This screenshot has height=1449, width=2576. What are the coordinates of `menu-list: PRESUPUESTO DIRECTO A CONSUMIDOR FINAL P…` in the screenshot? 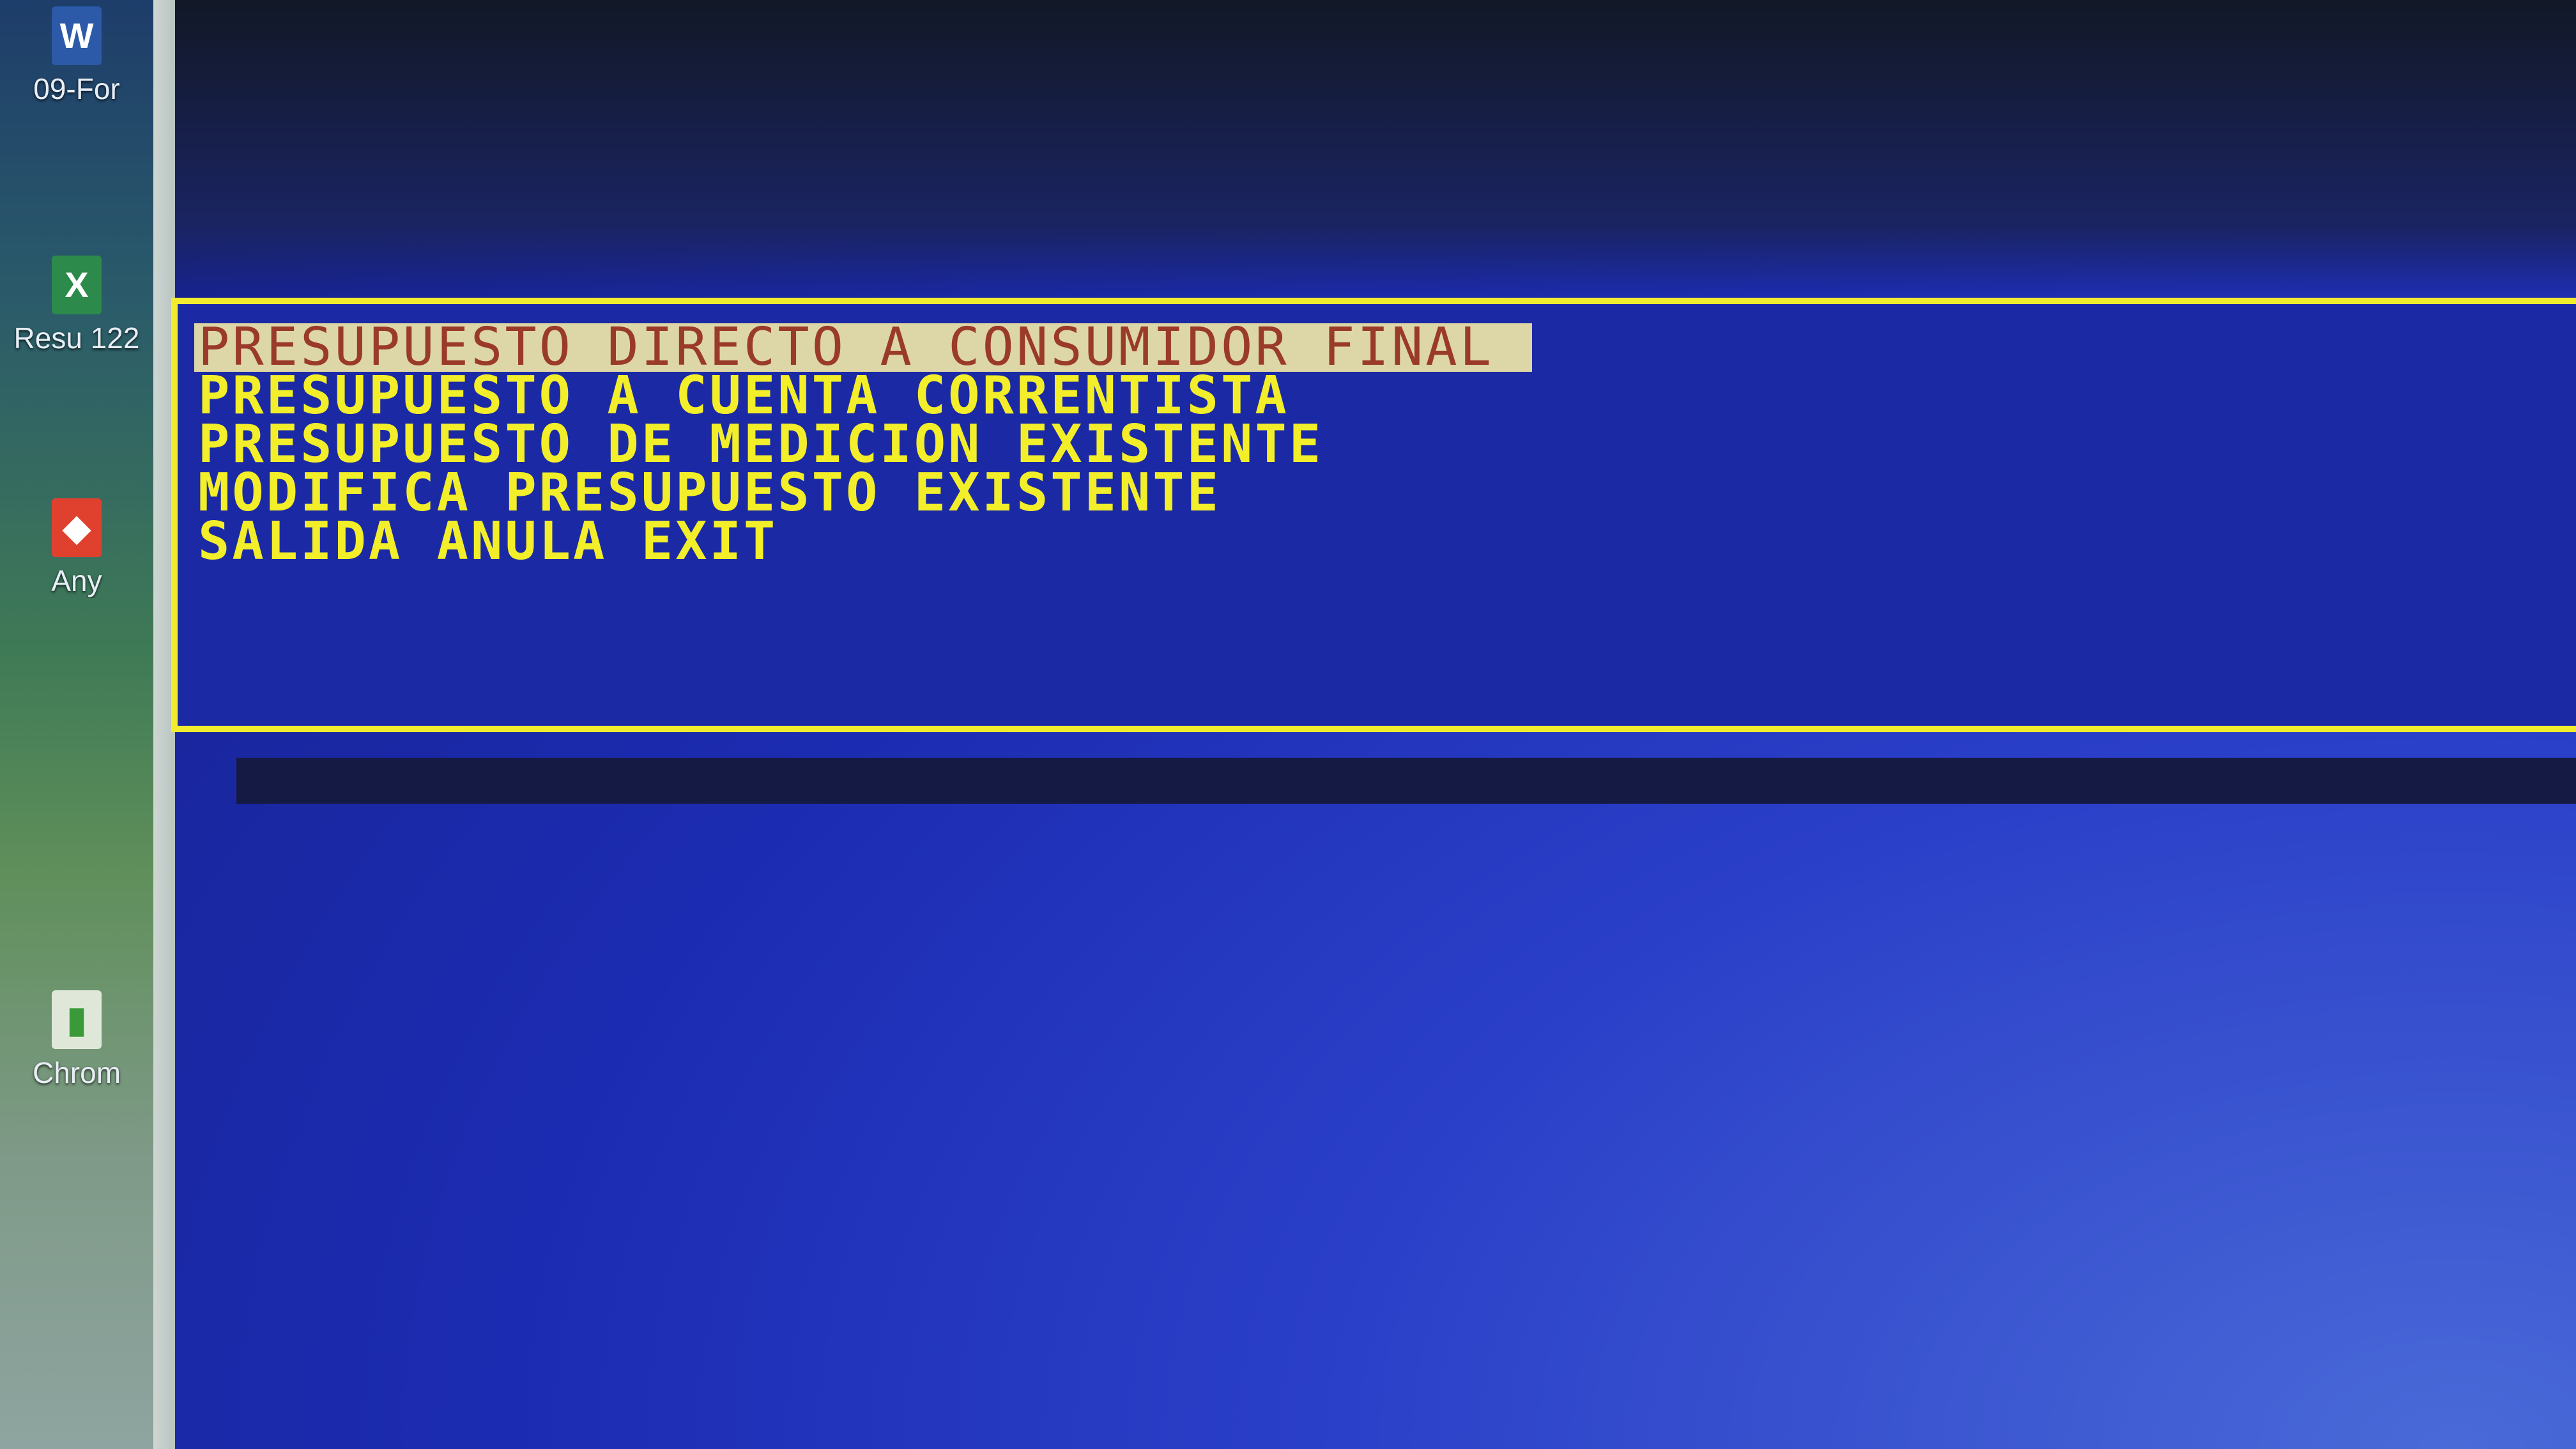 It's located at (863, 444).